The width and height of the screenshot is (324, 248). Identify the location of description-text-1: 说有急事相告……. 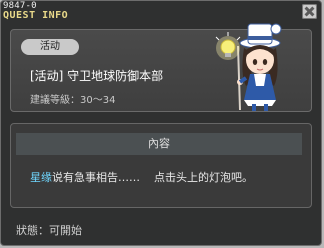
(96, 177).